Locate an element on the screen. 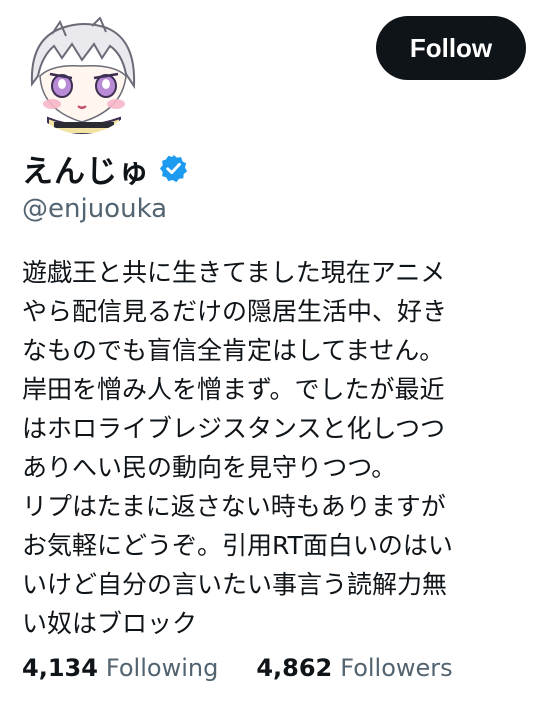  anime-avatar-icon is located at coordinates (82, 74).